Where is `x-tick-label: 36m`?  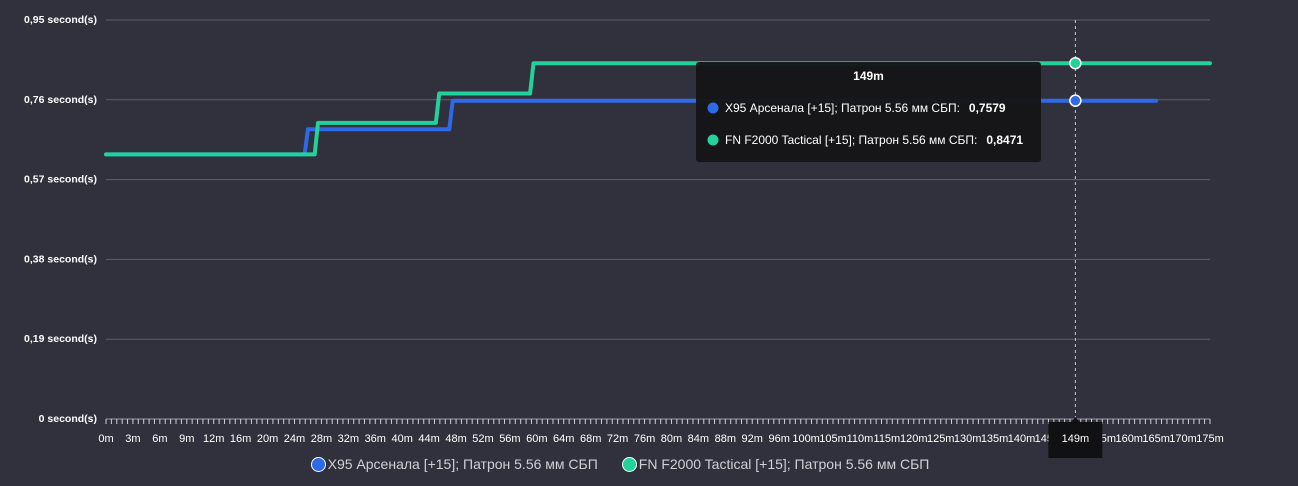
x-tick-label: 36m is located at coordinates (375, 439).